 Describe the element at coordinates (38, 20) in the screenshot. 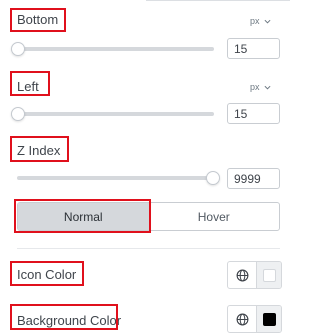

I see `bottom-label-highlight` at that location.